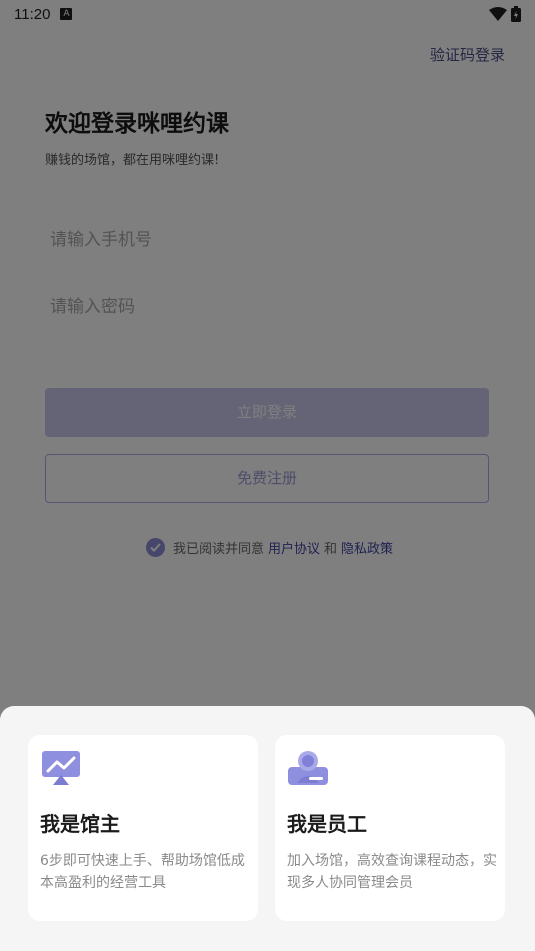 The height and width of the screenshot is (951, 535). Describe the element at coordinates (80, 824) in the screenshot. I see `owner-role-title: 我是馆主` at that location.